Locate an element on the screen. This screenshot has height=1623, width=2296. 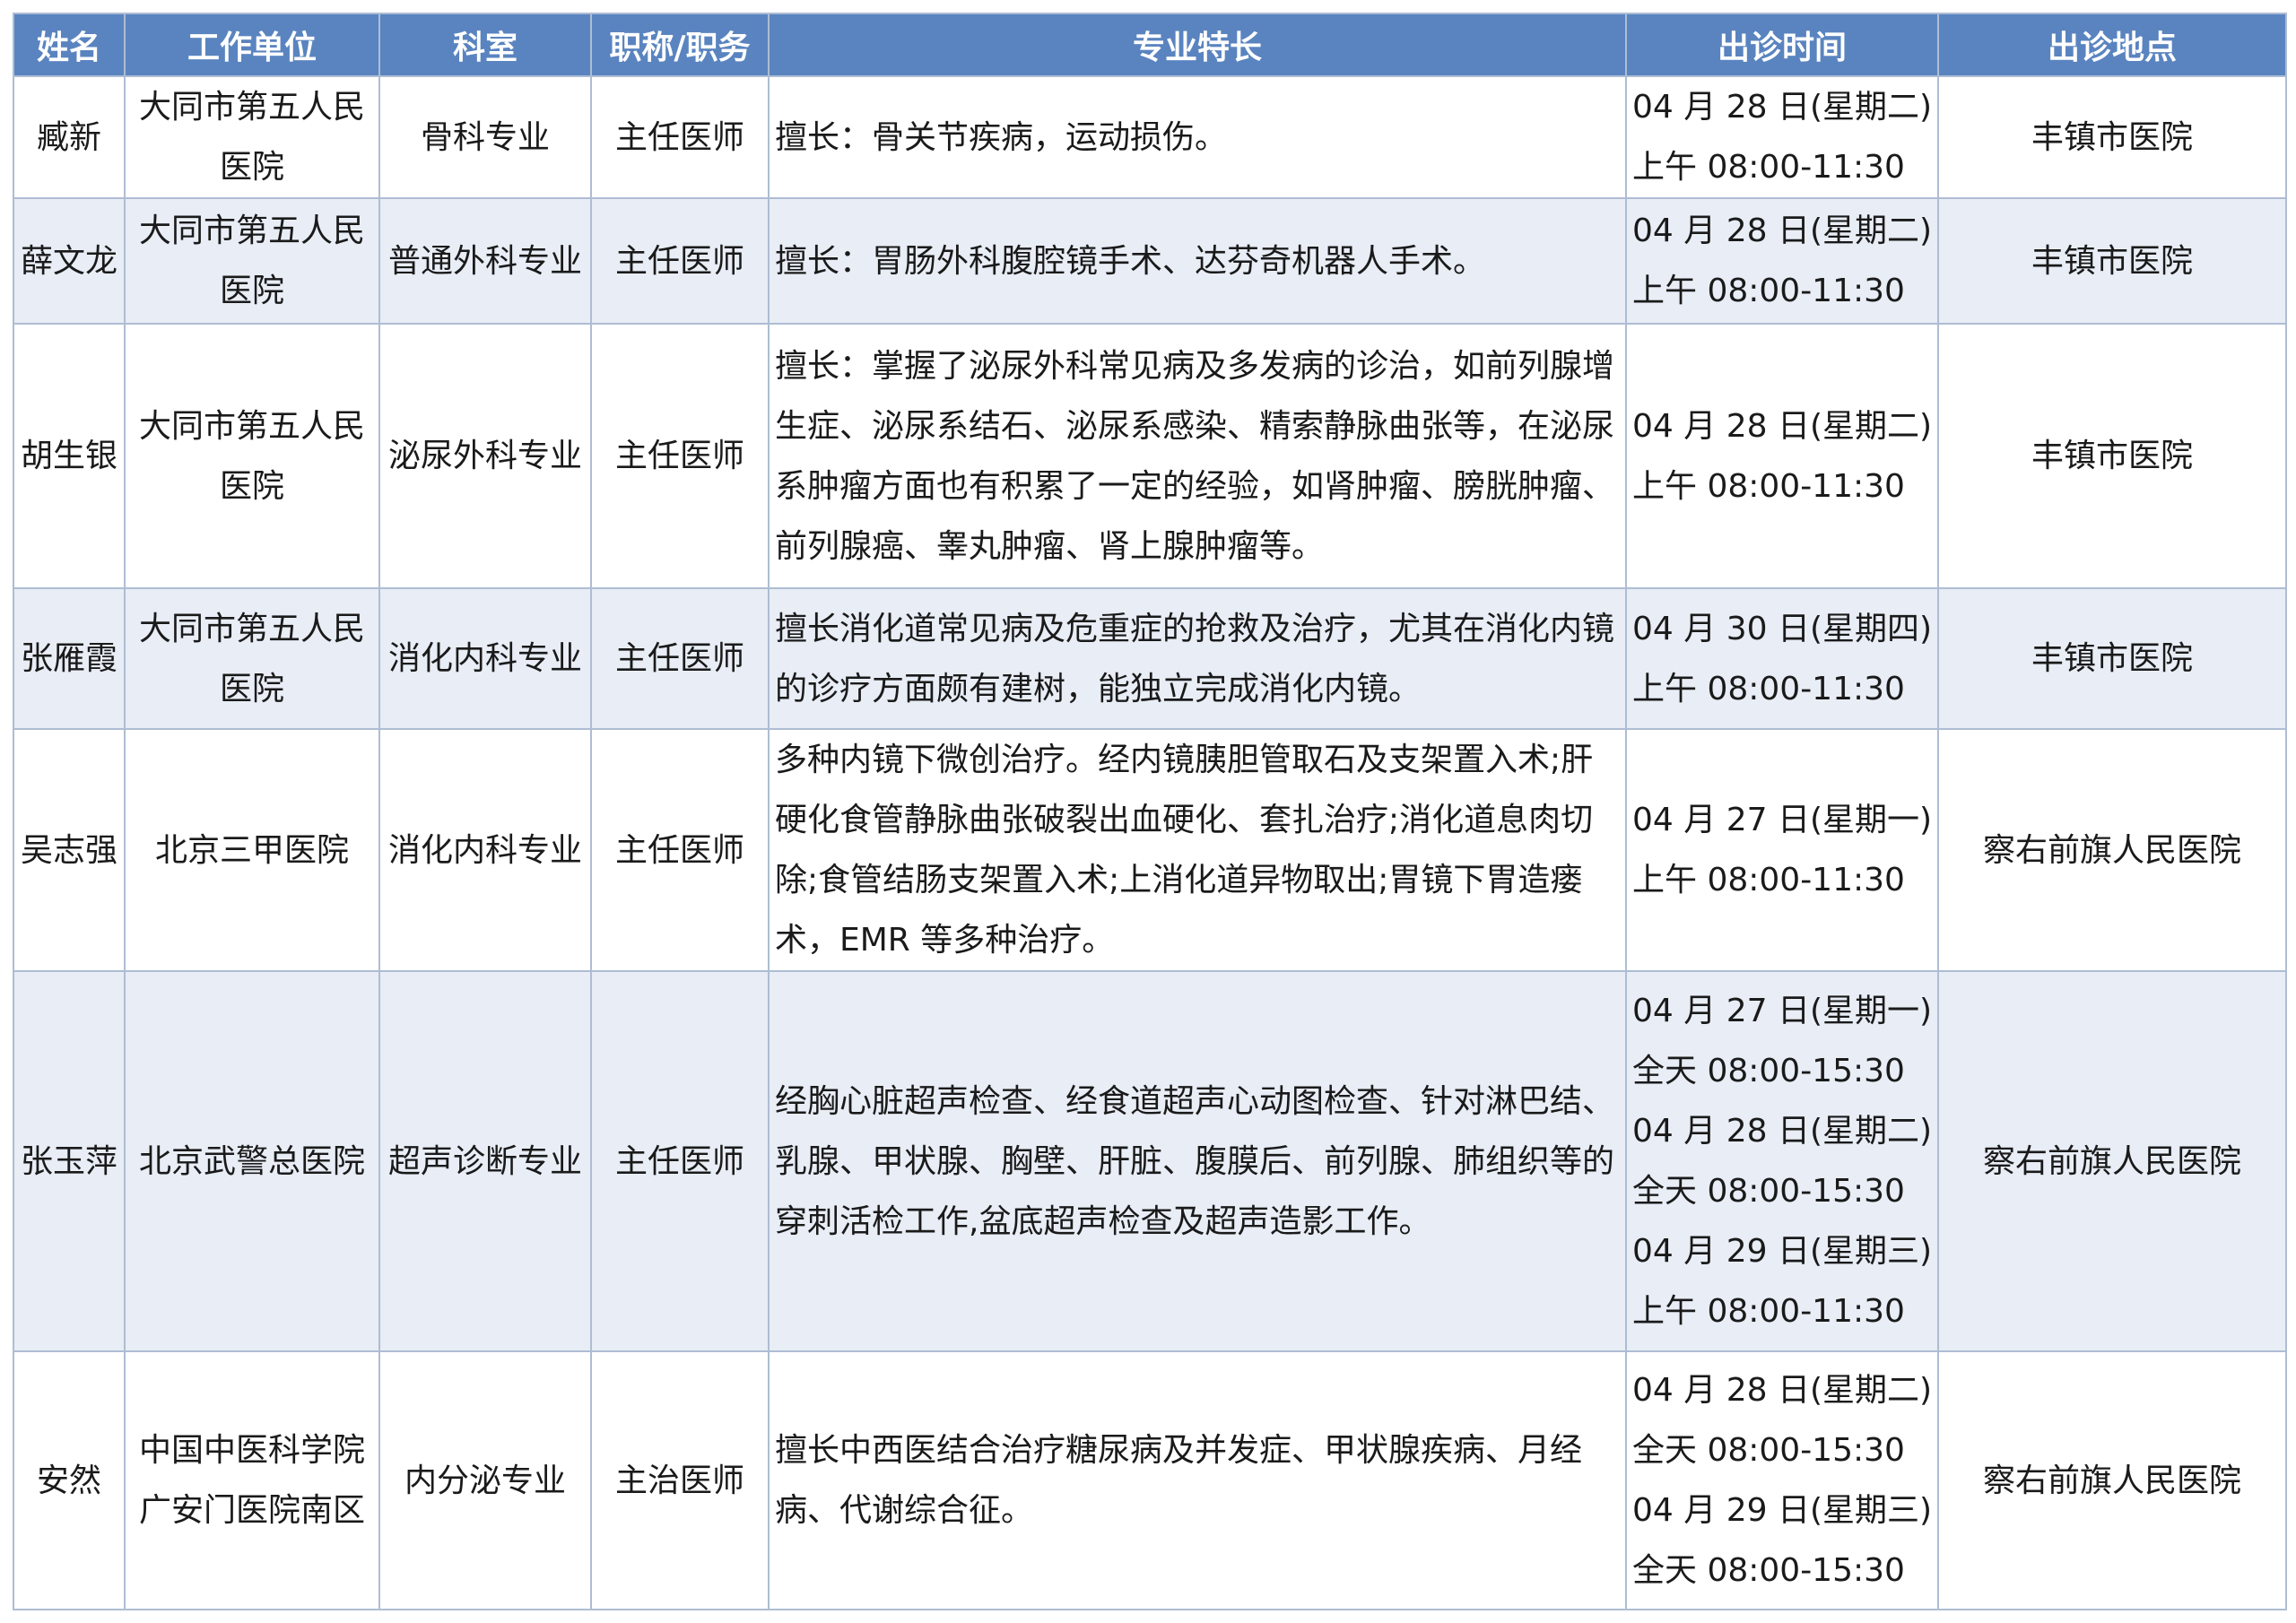
work-unit: 北京武警总医院 is located at coordinates (252, 1161).